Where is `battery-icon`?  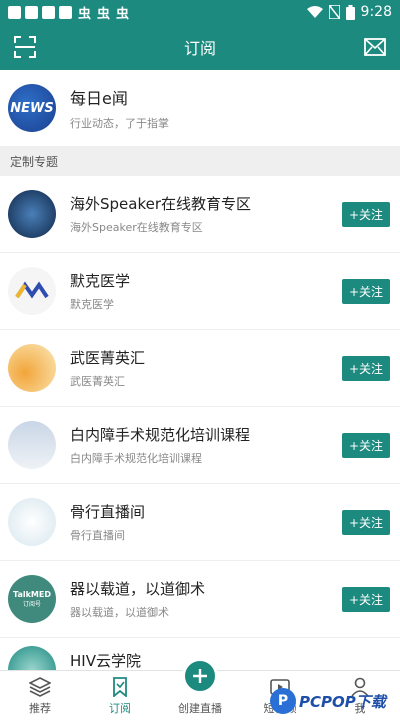
battery-icon is located at coordinates (350, 12).